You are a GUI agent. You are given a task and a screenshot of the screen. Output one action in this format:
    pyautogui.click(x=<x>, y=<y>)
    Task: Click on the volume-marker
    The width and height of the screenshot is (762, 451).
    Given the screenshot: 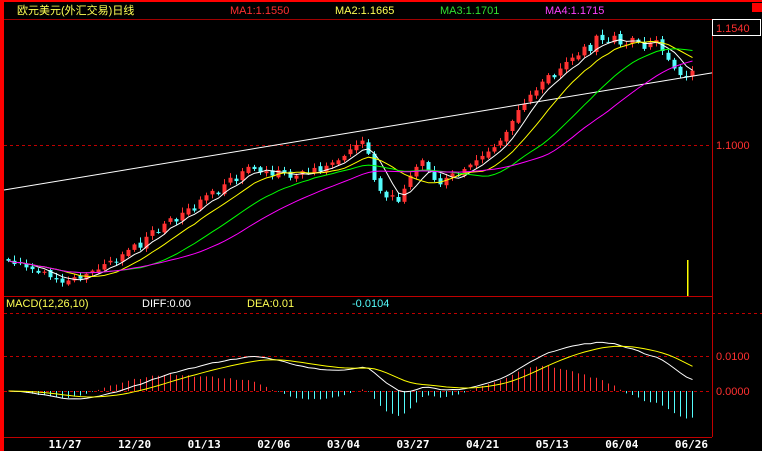 What is the action you would take?
    pyautogui.click(x=688, y=278)
    